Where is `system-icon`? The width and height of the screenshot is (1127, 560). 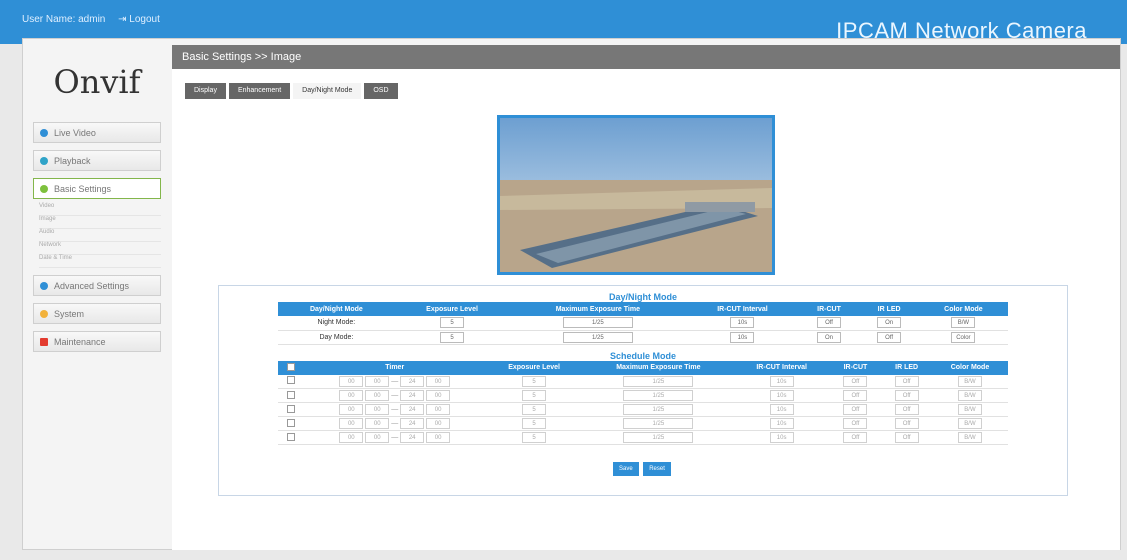 system-icon is located at coordinates (44, 313).